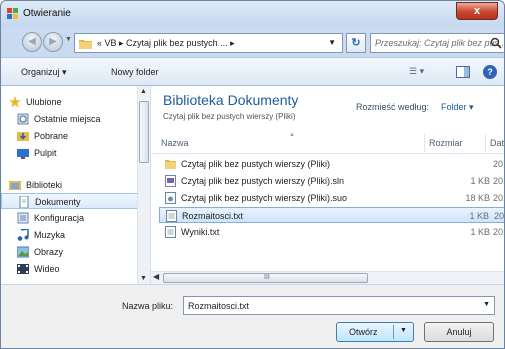  Describe the element at coordinates (331, 232) in the screenshot. I see `file-row: Wyniki.txt 1 KB 201` at that location.